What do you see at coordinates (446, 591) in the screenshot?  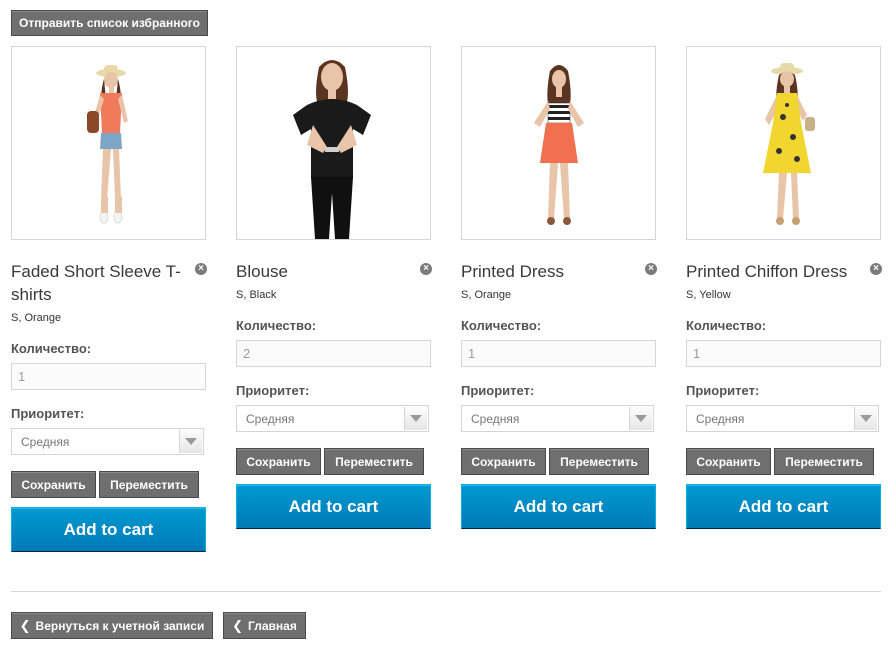 I see `divider` at bounding box center [446, 591].